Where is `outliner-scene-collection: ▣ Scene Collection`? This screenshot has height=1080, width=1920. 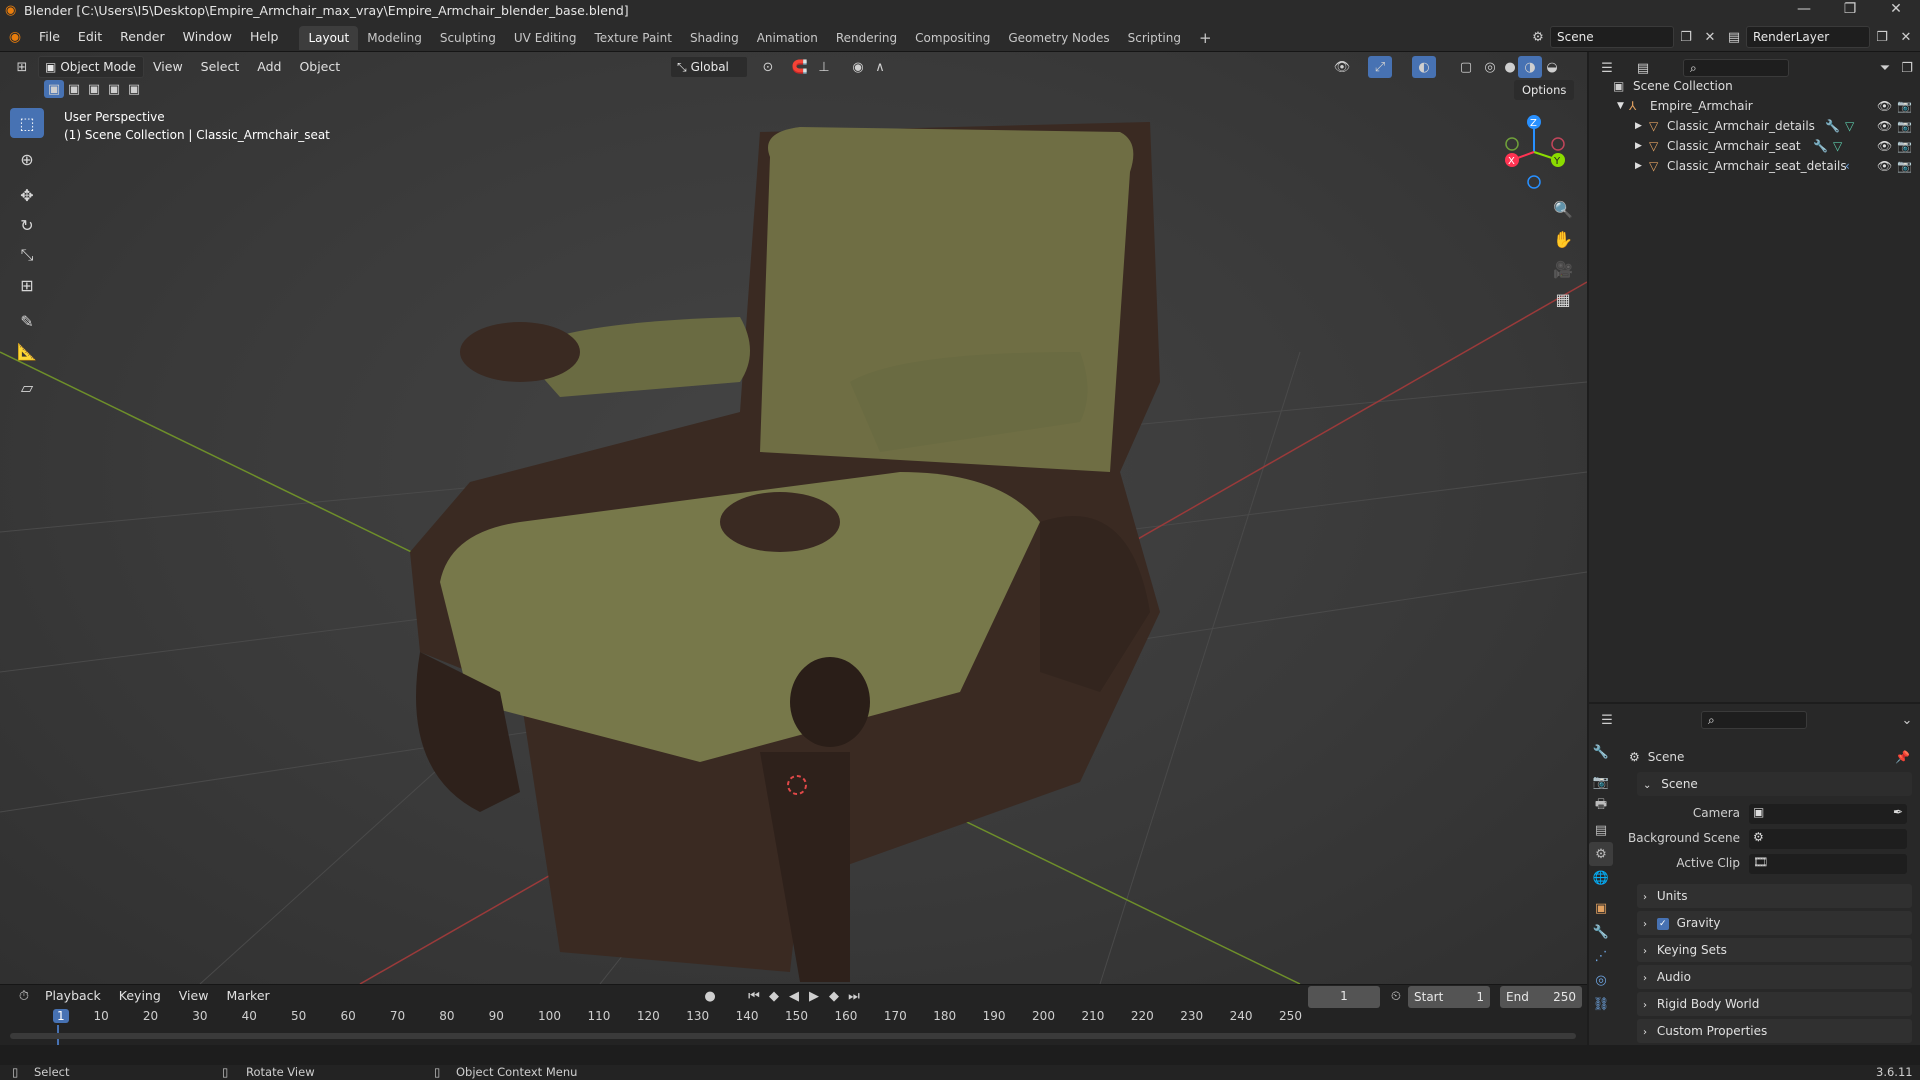
outliner-scene-collection: ▣ Scene Collection is located at coordinates (1754, 86).